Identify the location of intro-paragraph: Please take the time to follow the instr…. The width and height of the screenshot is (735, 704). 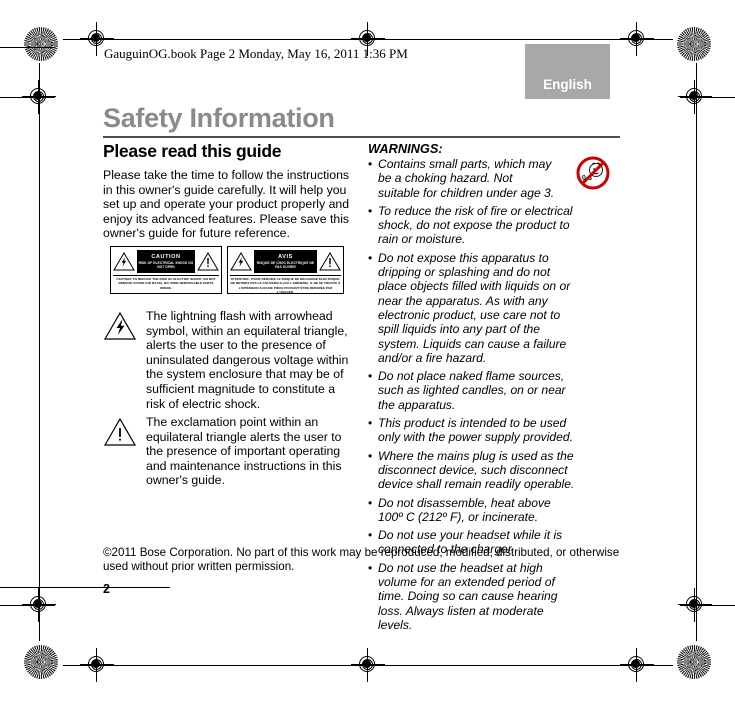
(226, 204).